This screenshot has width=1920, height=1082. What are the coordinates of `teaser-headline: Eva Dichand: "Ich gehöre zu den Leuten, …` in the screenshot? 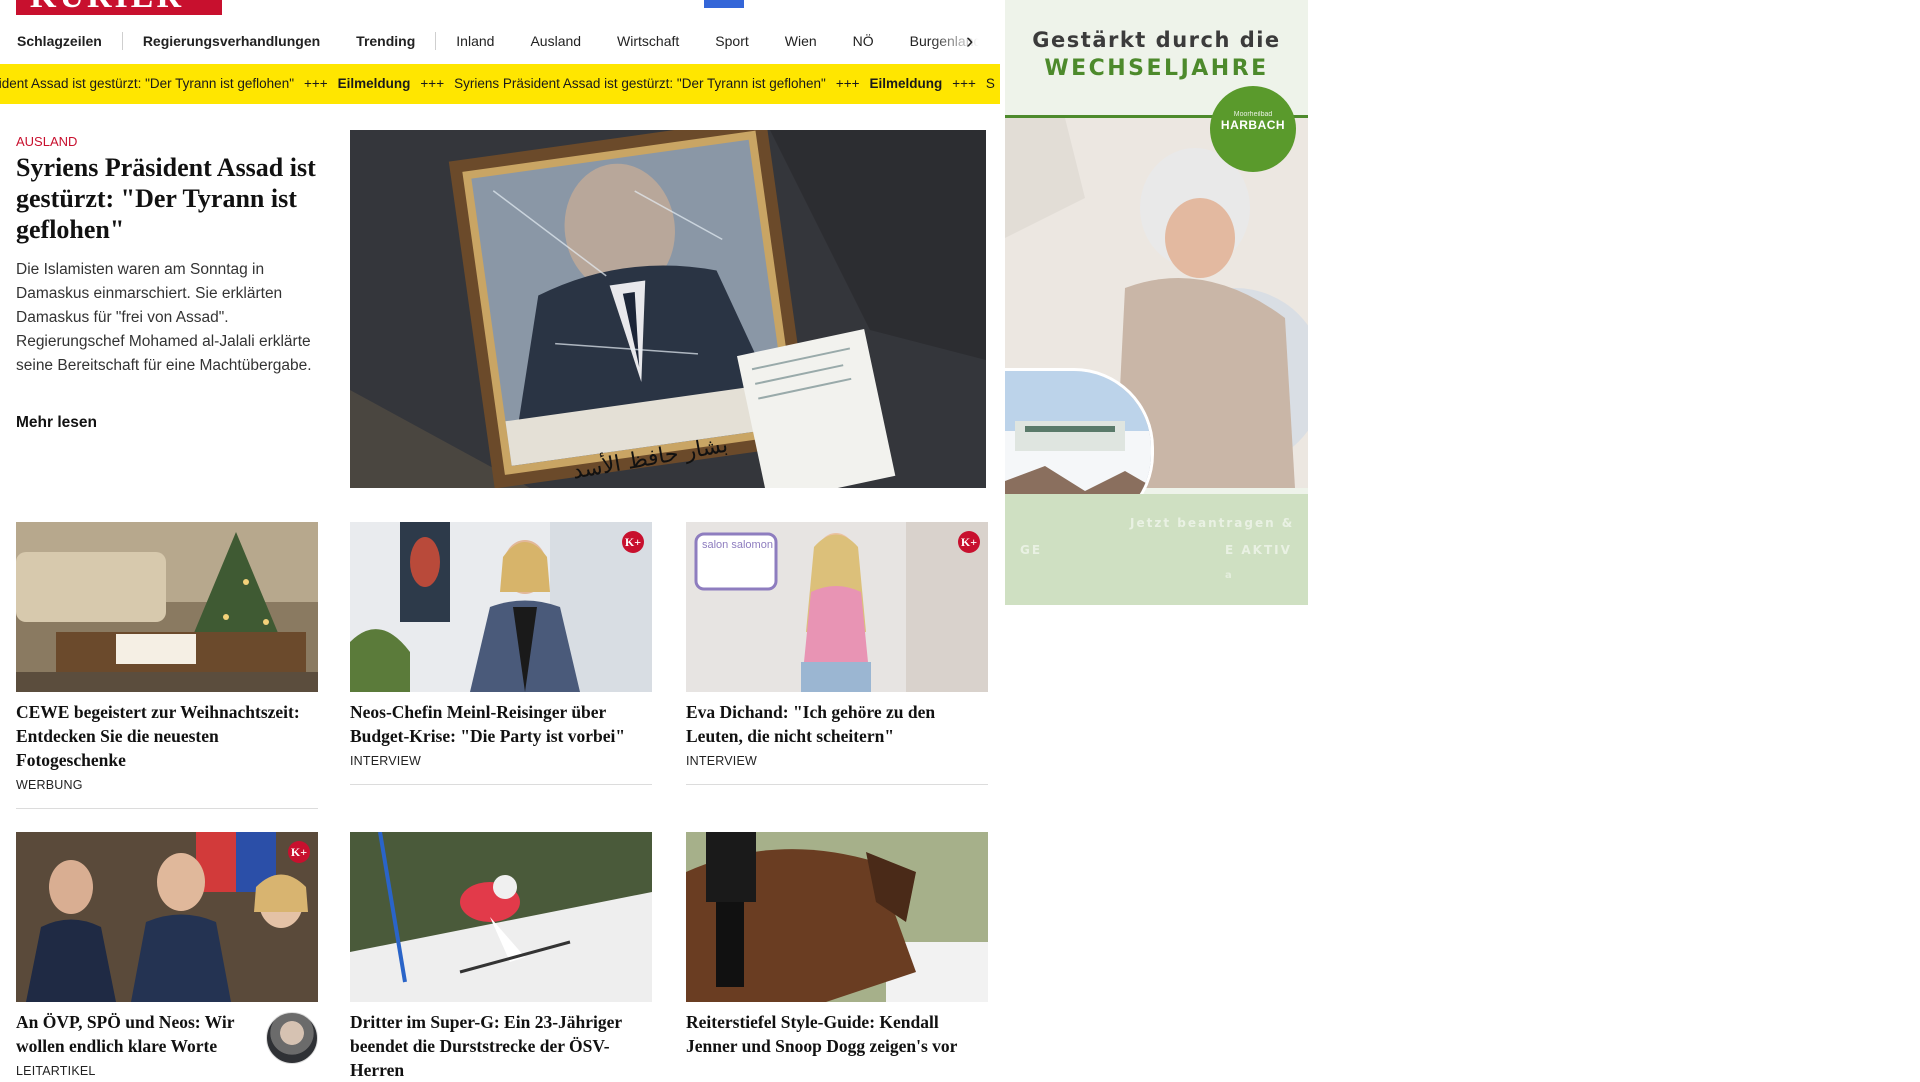 It's located at (837, 724).